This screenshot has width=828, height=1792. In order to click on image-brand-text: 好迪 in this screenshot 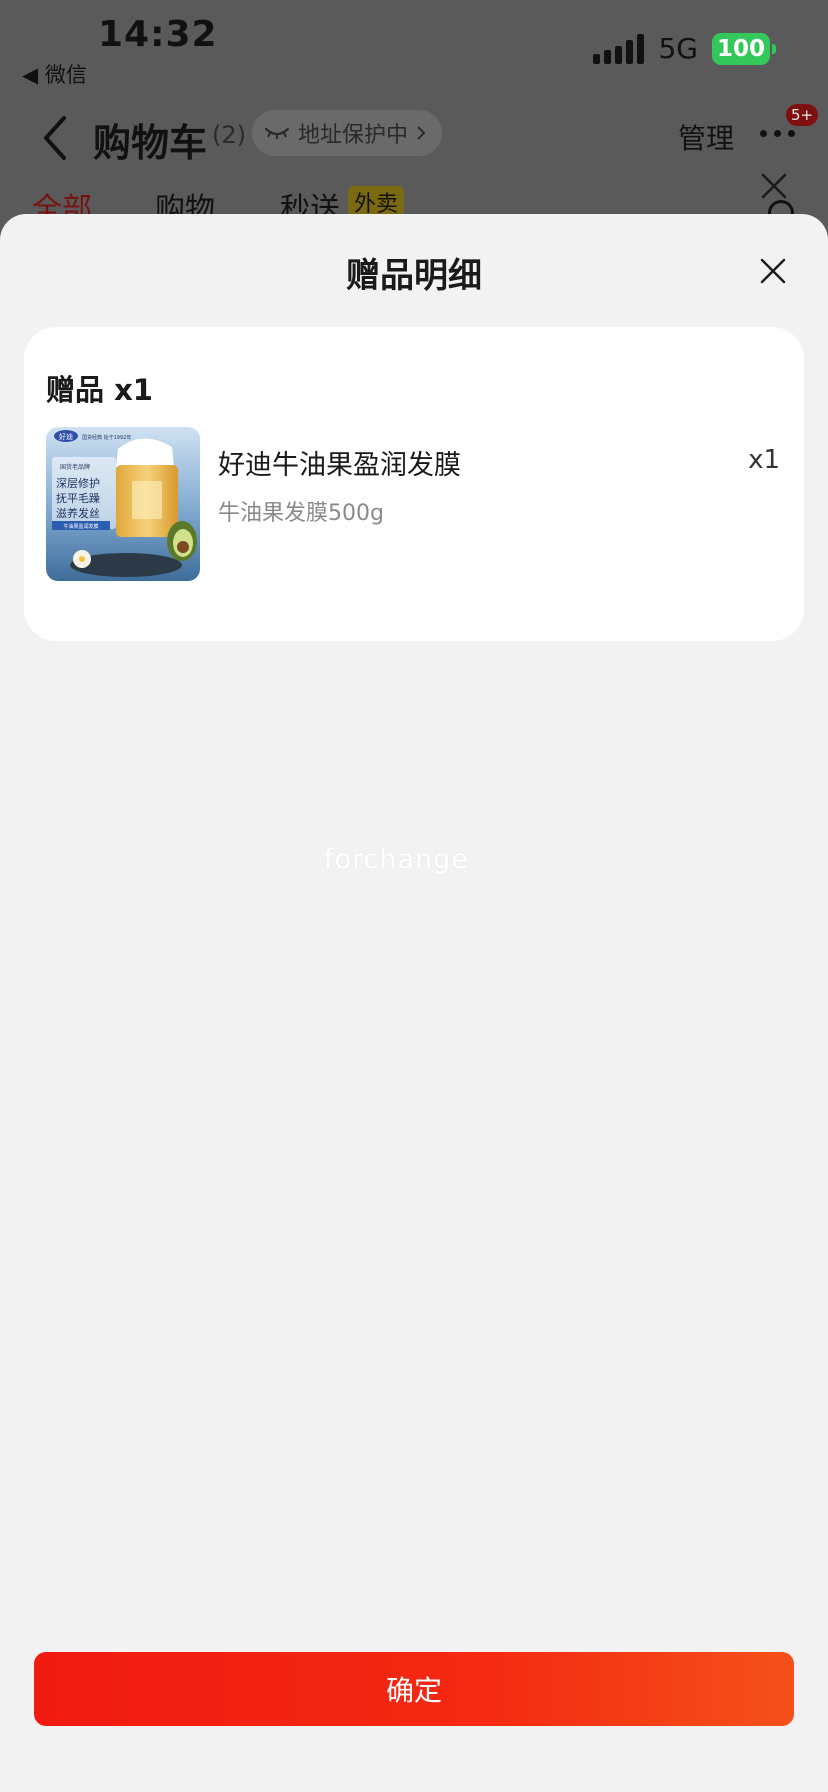, I will do `click(66, 436)`.